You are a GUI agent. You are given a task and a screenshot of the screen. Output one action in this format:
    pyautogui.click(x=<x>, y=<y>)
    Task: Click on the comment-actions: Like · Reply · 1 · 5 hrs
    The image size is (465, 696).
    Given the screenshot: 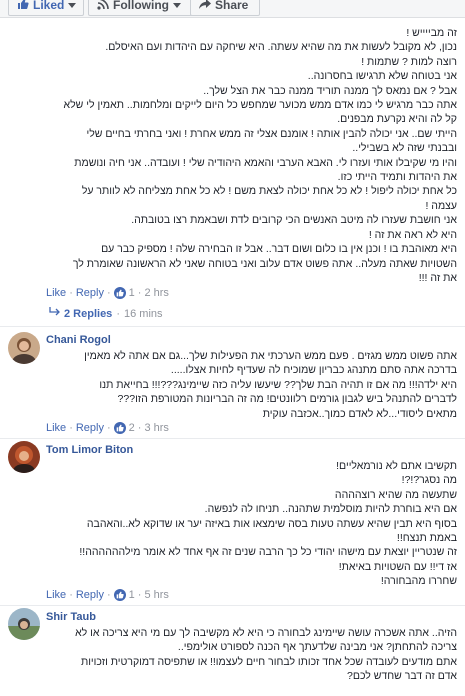 What is the action you would take?
    pyautogui.click(x=107, y=595)
    